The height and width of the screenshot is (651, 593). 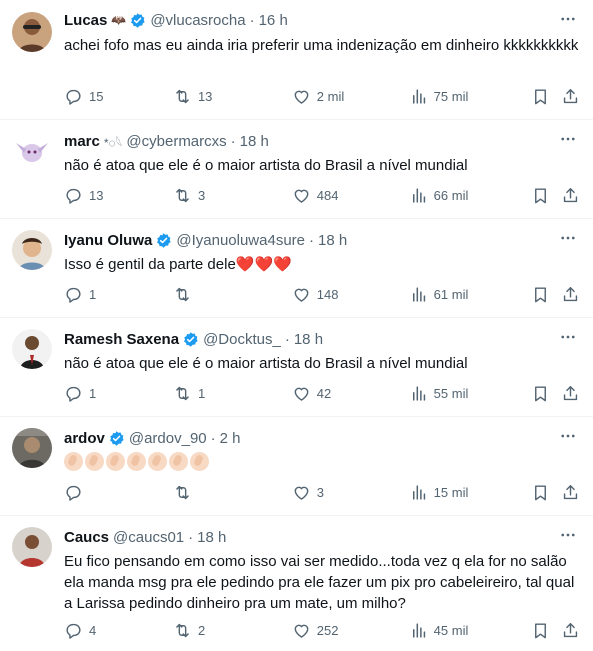 What do you see at coordinates (119, 20) in the screenshot?
I see `name-emoji: 🦇` at bounding box center [119, 20].